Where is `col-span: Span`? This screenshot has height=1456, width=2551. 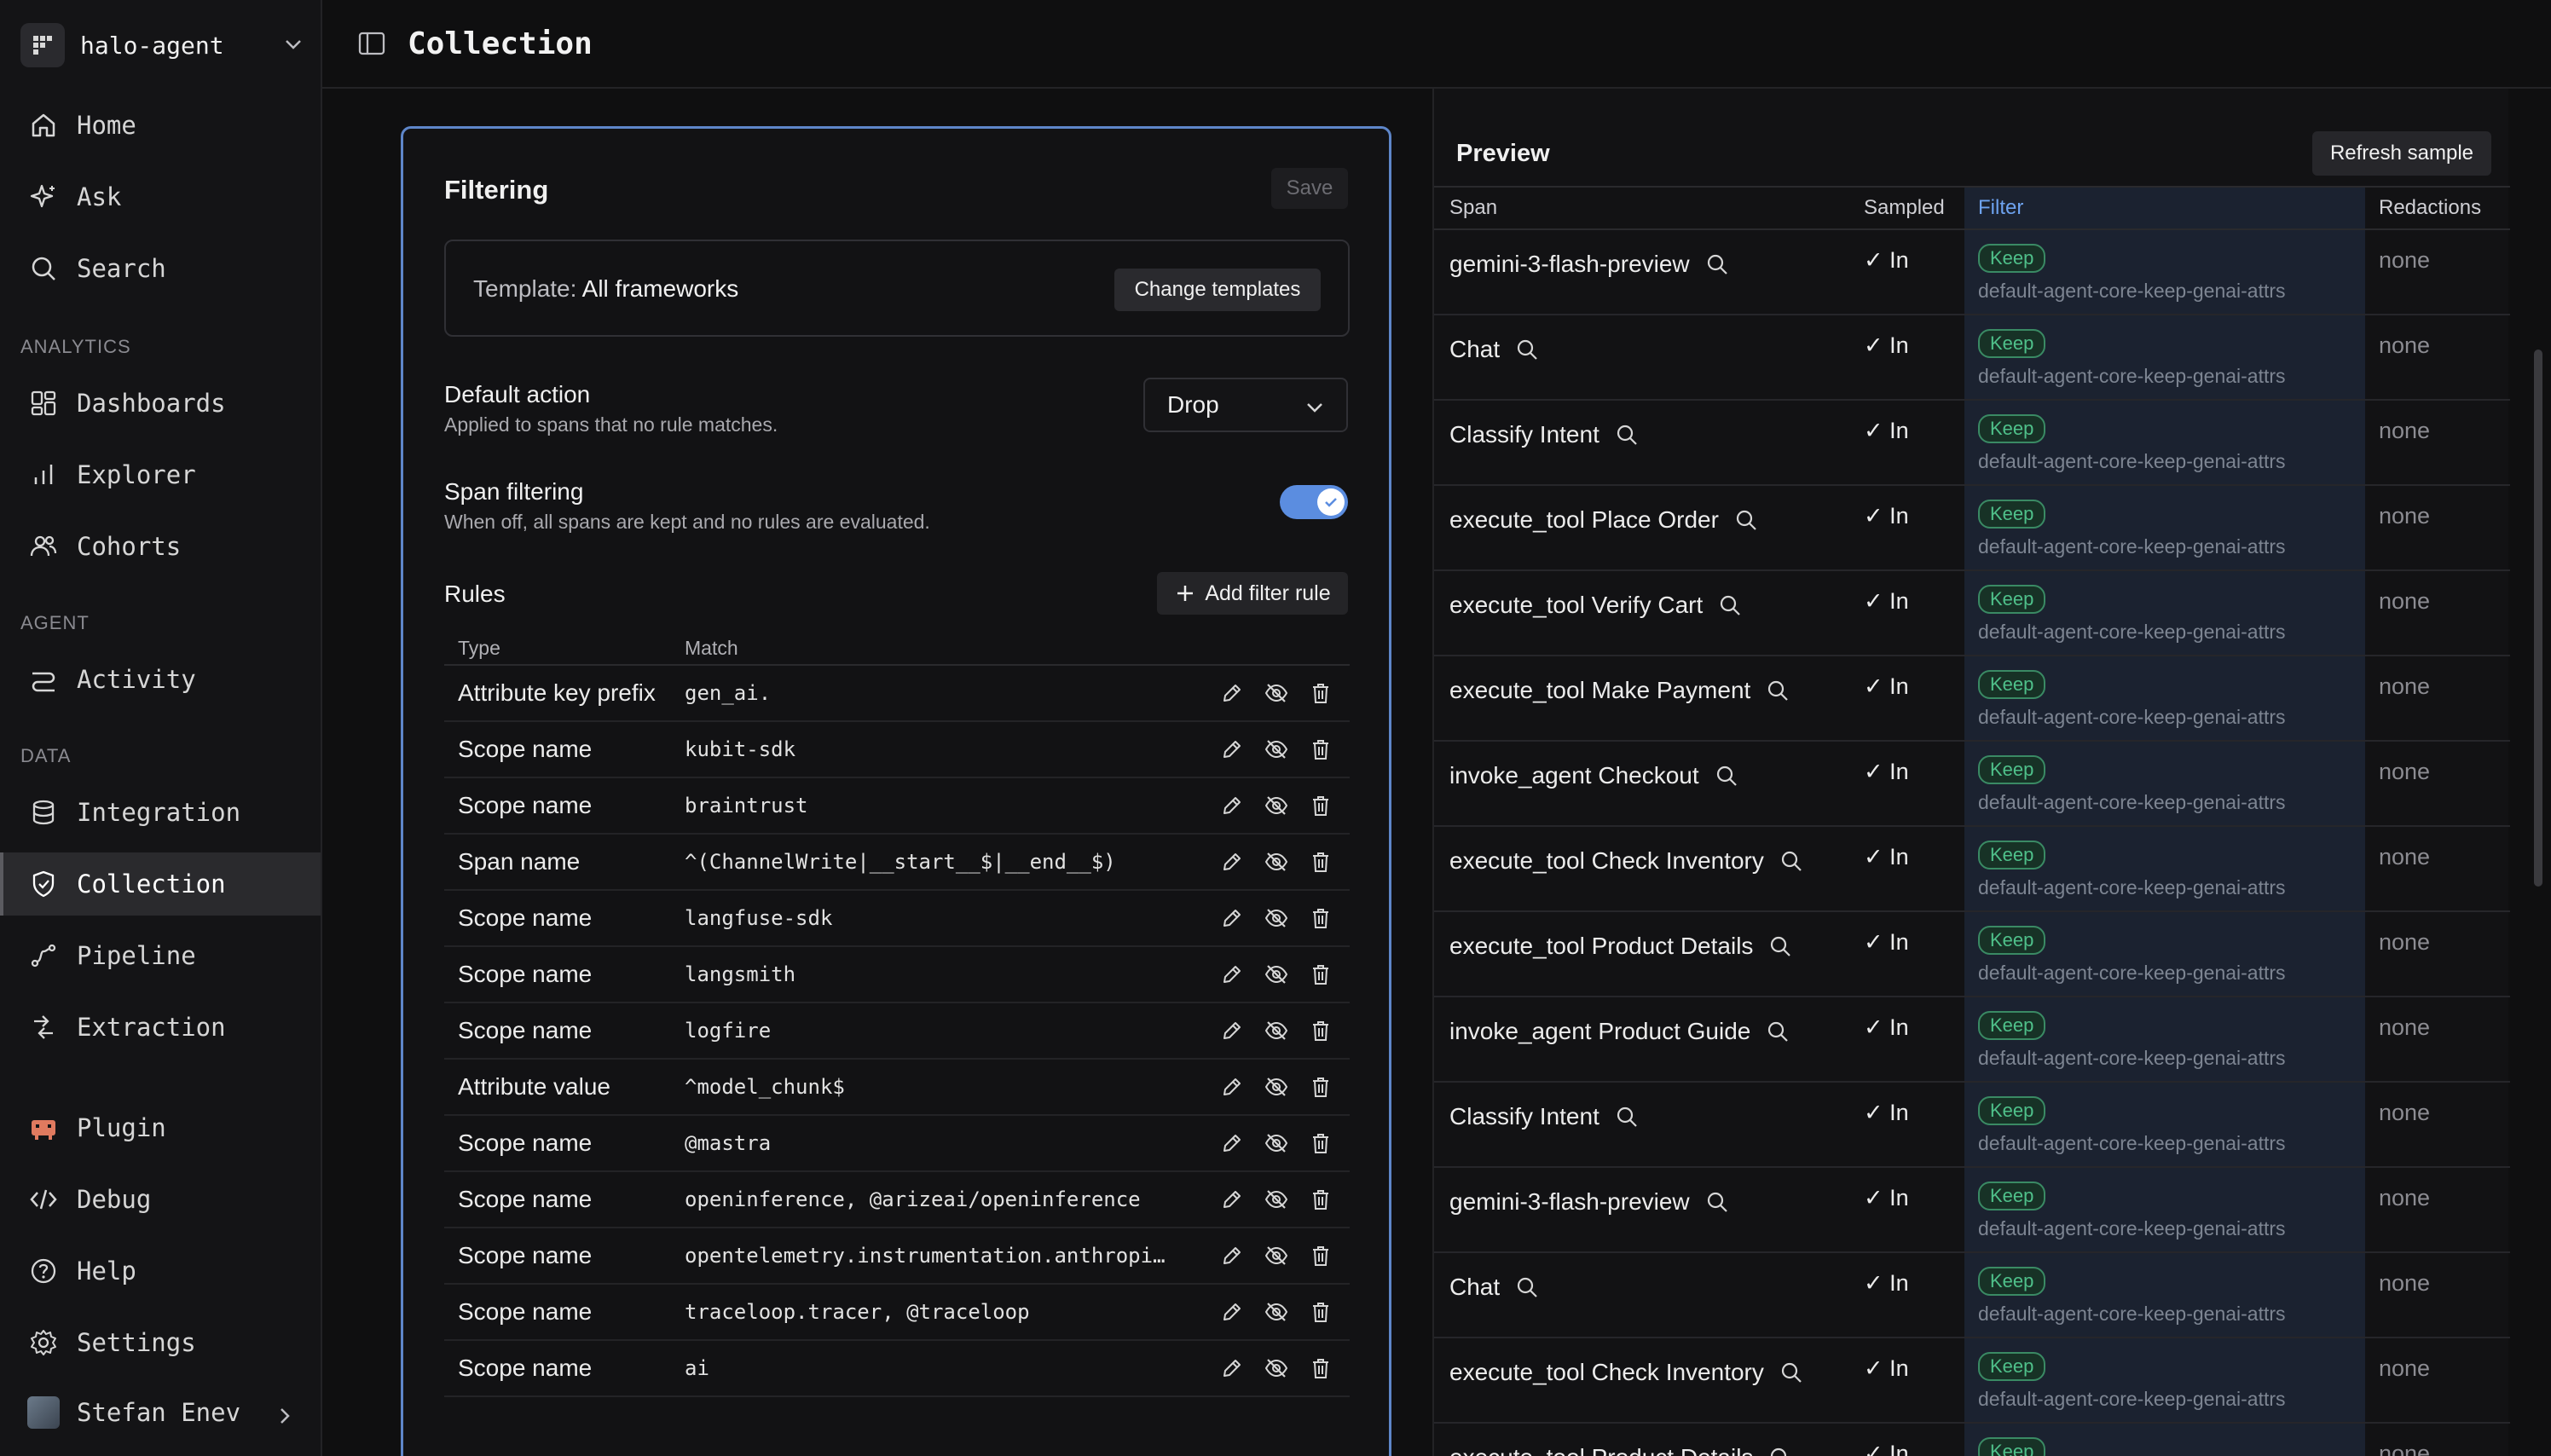
col-span: Span is located at coordinates (1645, 208).